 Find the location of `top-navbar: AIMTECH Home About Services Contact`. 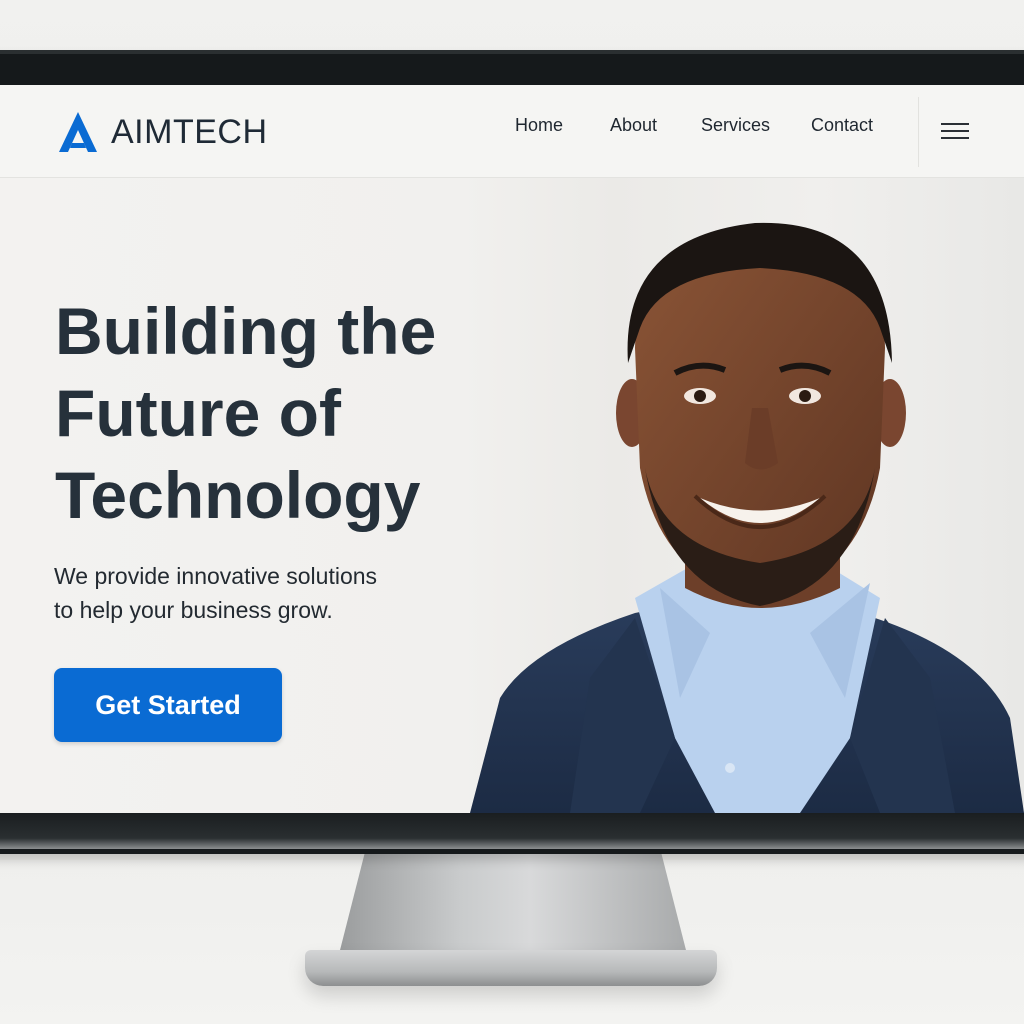

top-navbar: AIMTECH Home About Services Contact is located at coordinates (512, 131).